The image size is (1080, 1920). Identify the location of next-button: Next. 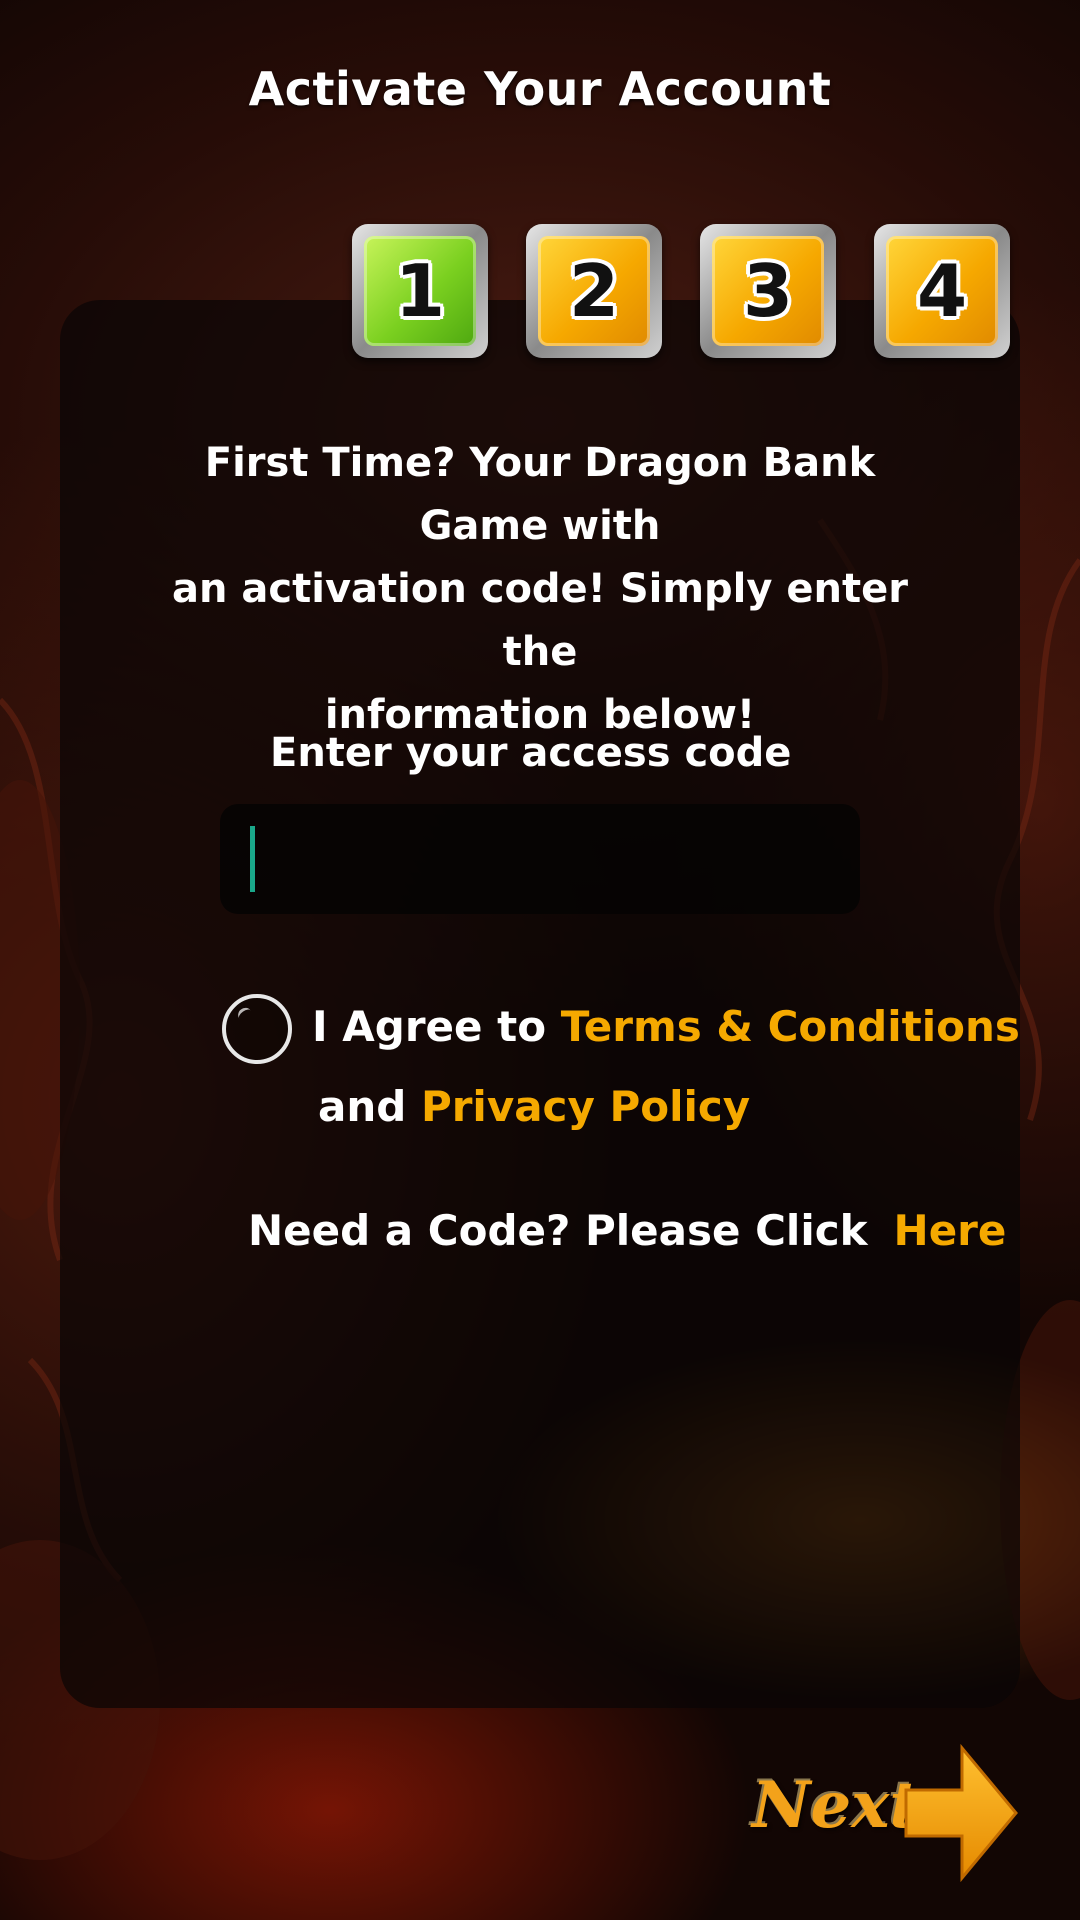
(887, 1813).